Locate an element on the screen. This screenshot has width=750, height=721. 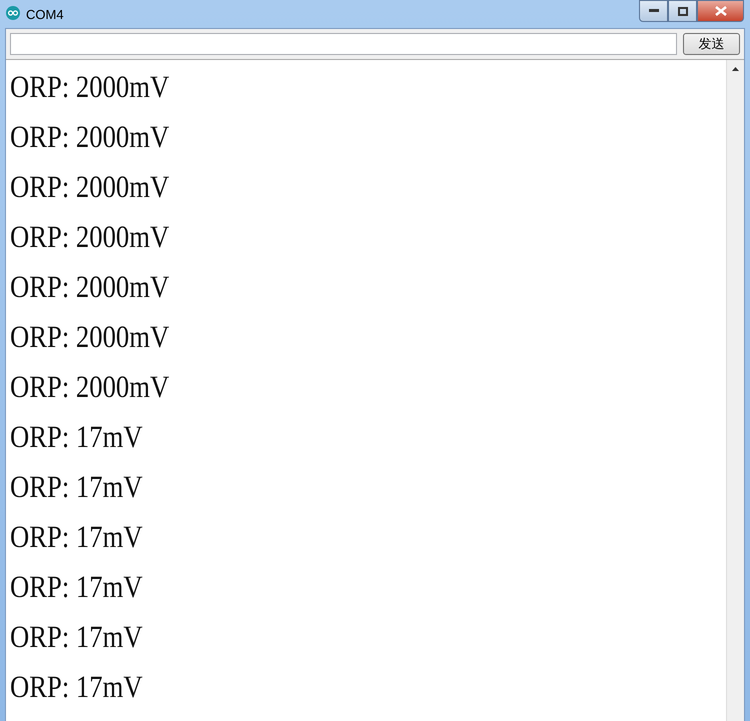
app-icon is located at coordinates (13, 13).